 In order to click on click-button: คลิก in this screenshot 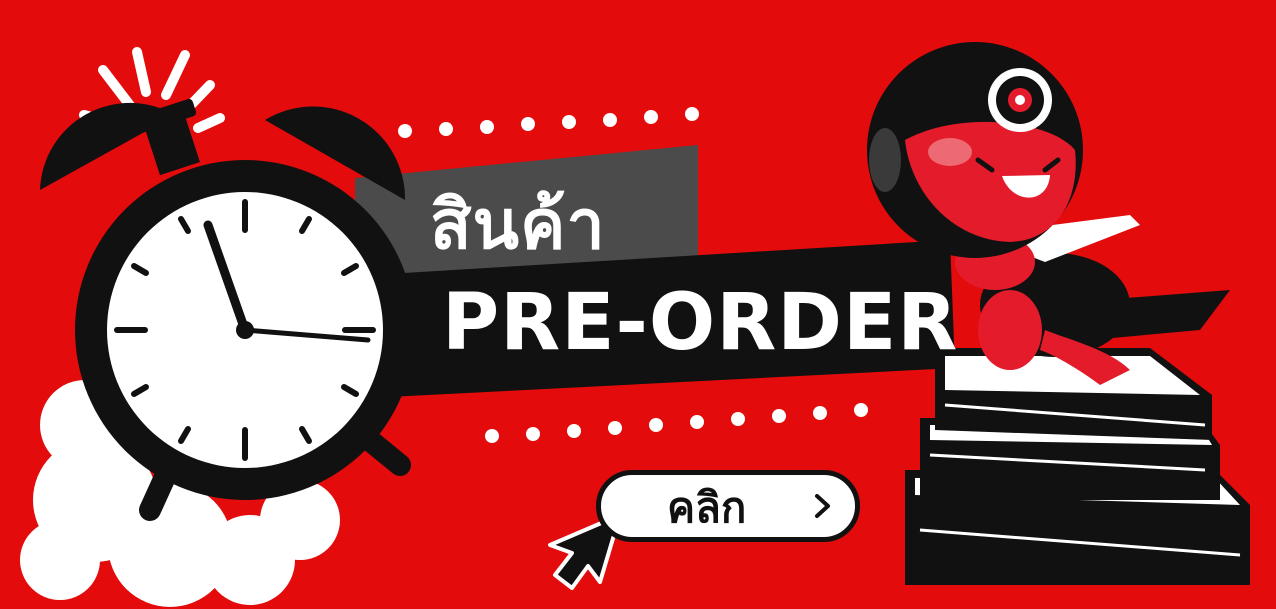, I will do `click(728, 506)`.